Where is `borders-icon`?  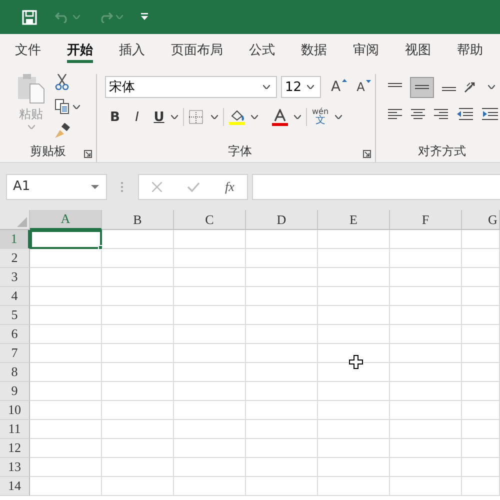
borders-icon is located at coordinates (196, 117).